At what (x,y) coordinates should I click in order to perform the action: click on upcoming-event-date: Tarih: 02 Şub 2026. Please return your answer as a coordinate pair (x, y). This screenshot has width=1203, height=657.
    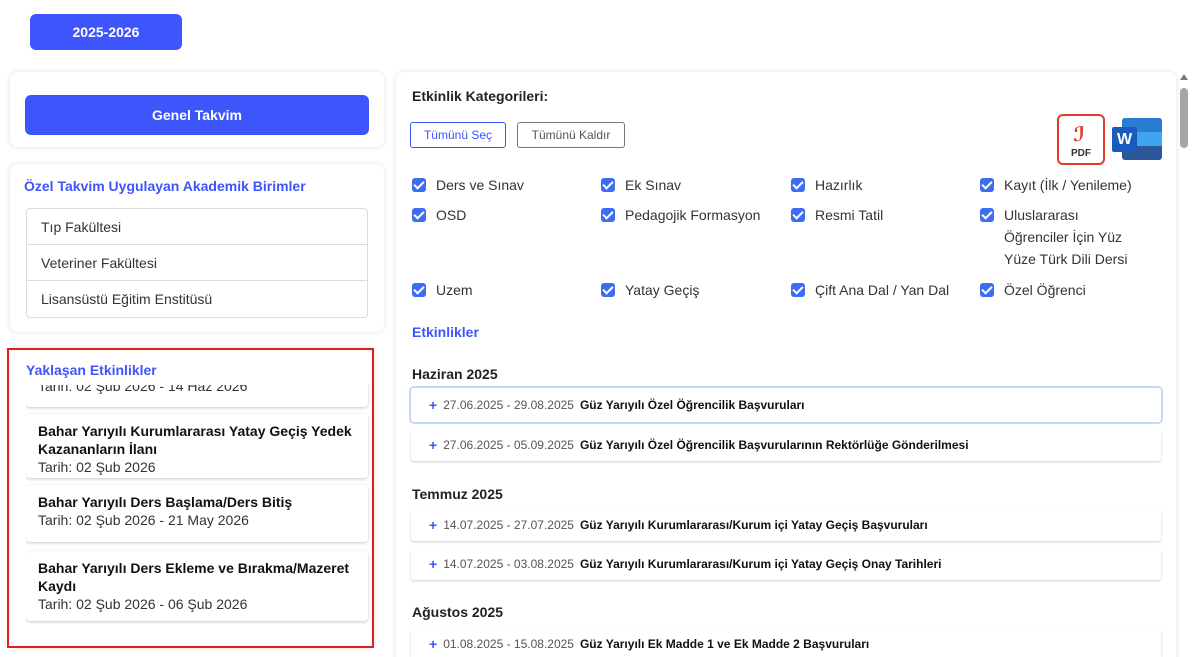
    Looking at the image, I should click on (97, 467).